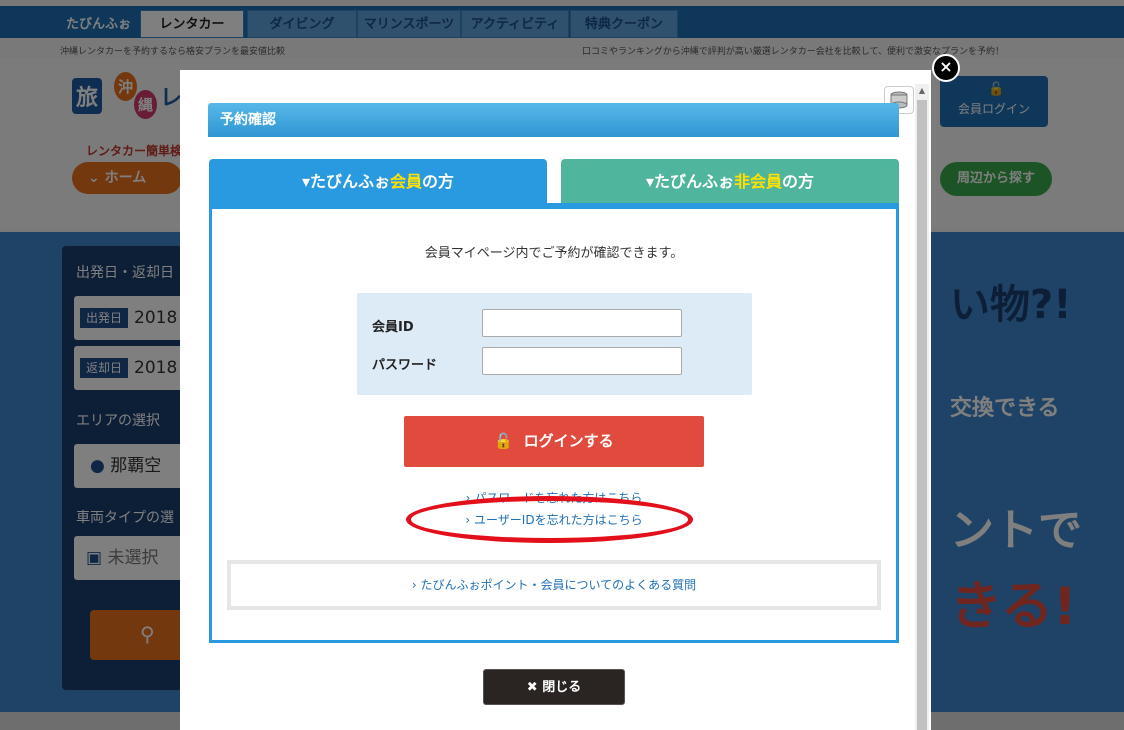 The height and width of the screenshot is (730, 1124). I want to click on login-button-label: ログインする, so click(568, 441).